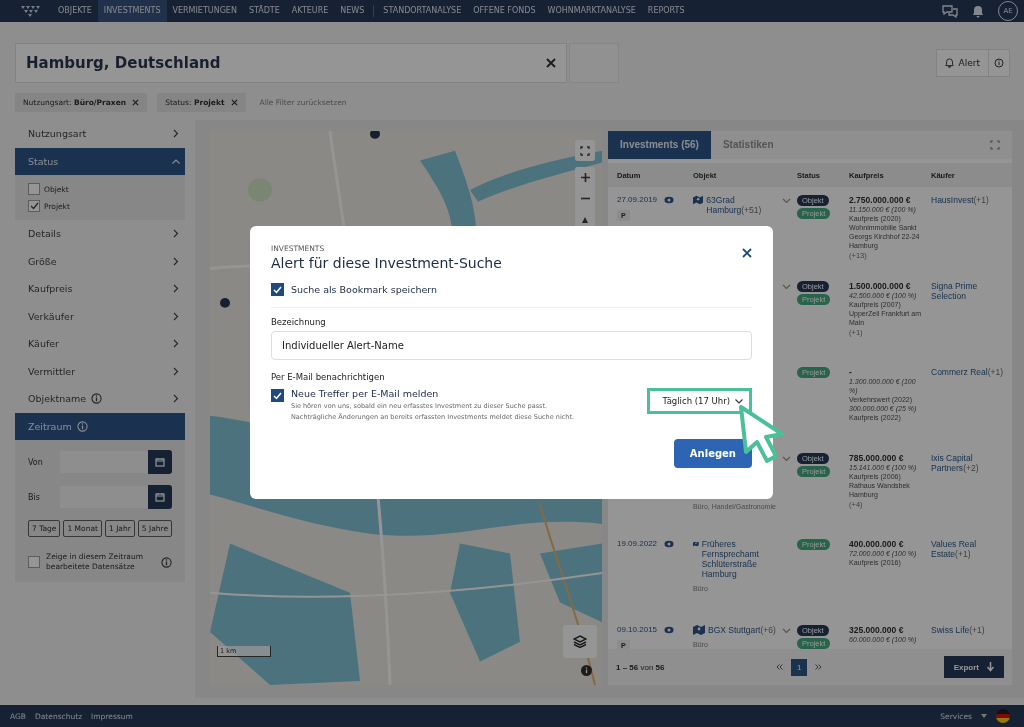 The width and height of the screenshot is (1024, 727). I want to click on buyer-link: HausInvest(+1), so click(968, 200).